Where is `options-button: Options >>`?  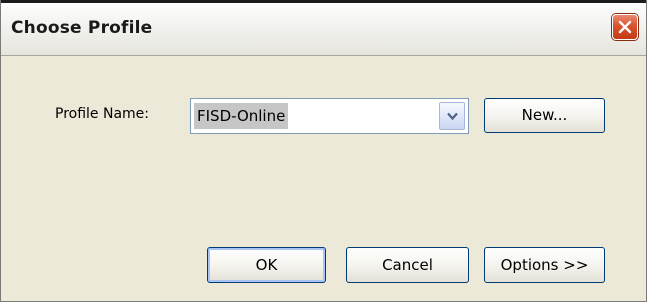
options-button: Options >> is located at coordinates (544, 265).